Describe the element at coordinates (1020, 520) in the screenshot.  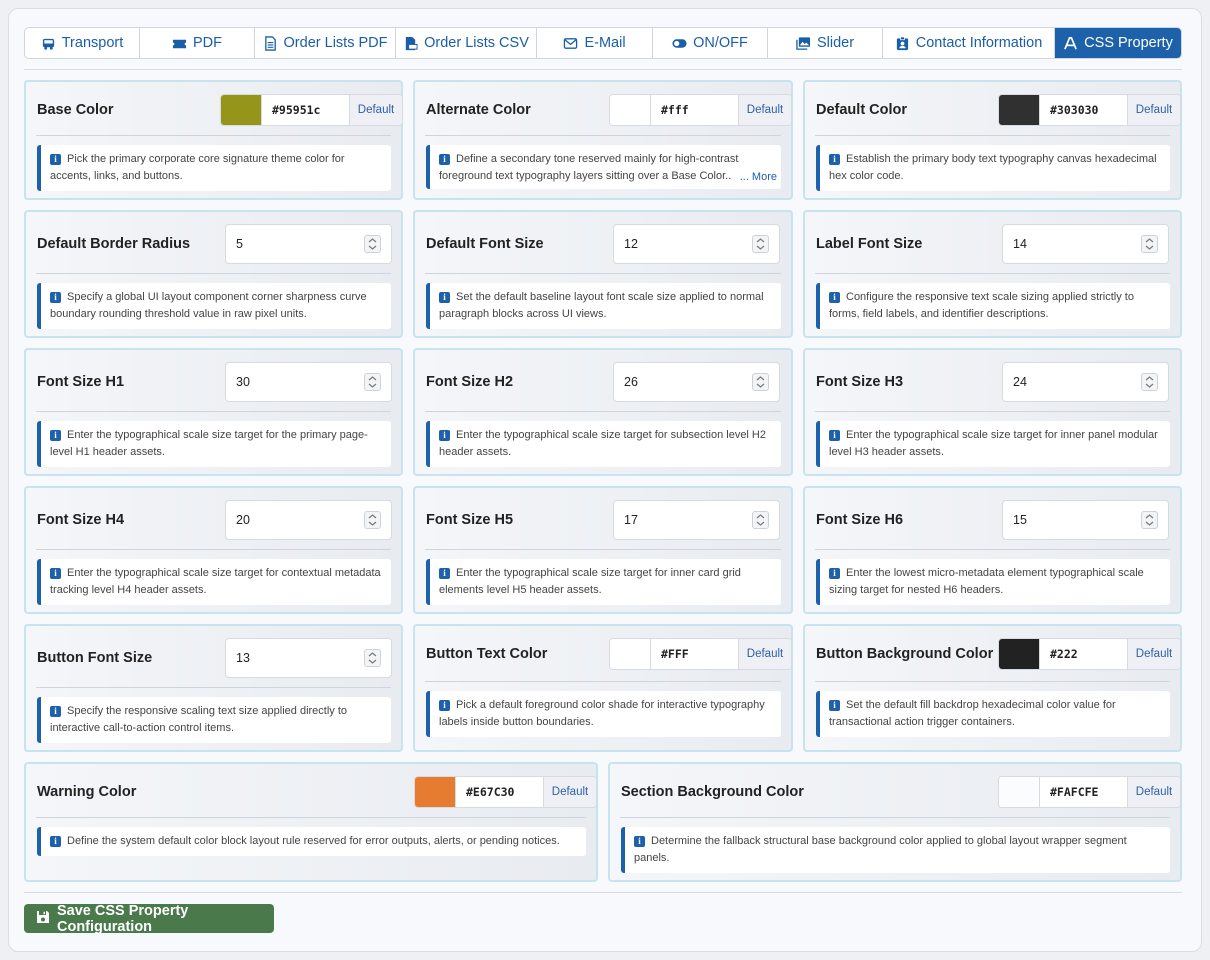
I see `number-value: 15` at that location.